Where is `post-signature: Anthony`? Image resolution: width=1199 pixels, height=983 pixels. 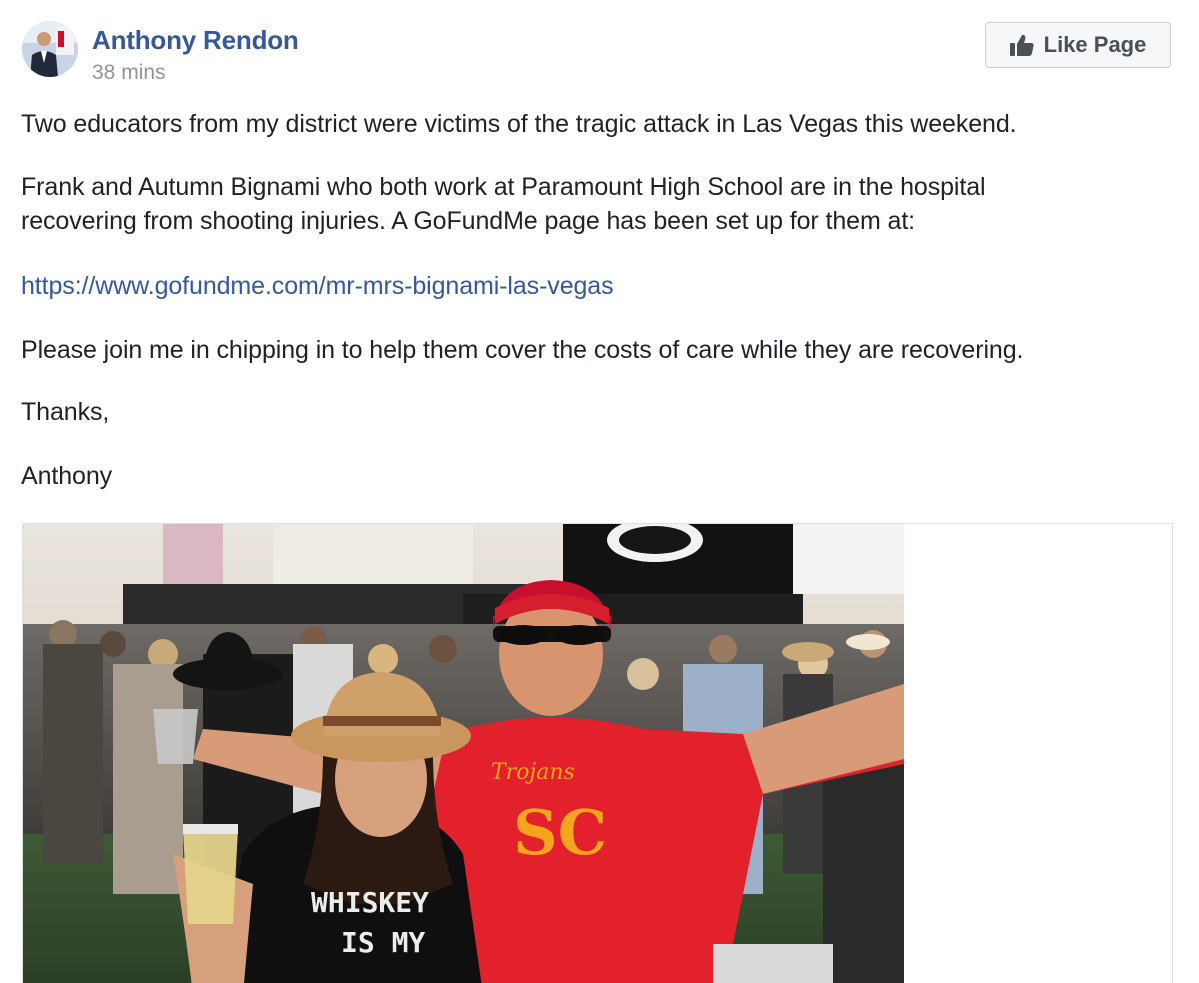 post-signature: Anthony is located at coordinates (67, 476).